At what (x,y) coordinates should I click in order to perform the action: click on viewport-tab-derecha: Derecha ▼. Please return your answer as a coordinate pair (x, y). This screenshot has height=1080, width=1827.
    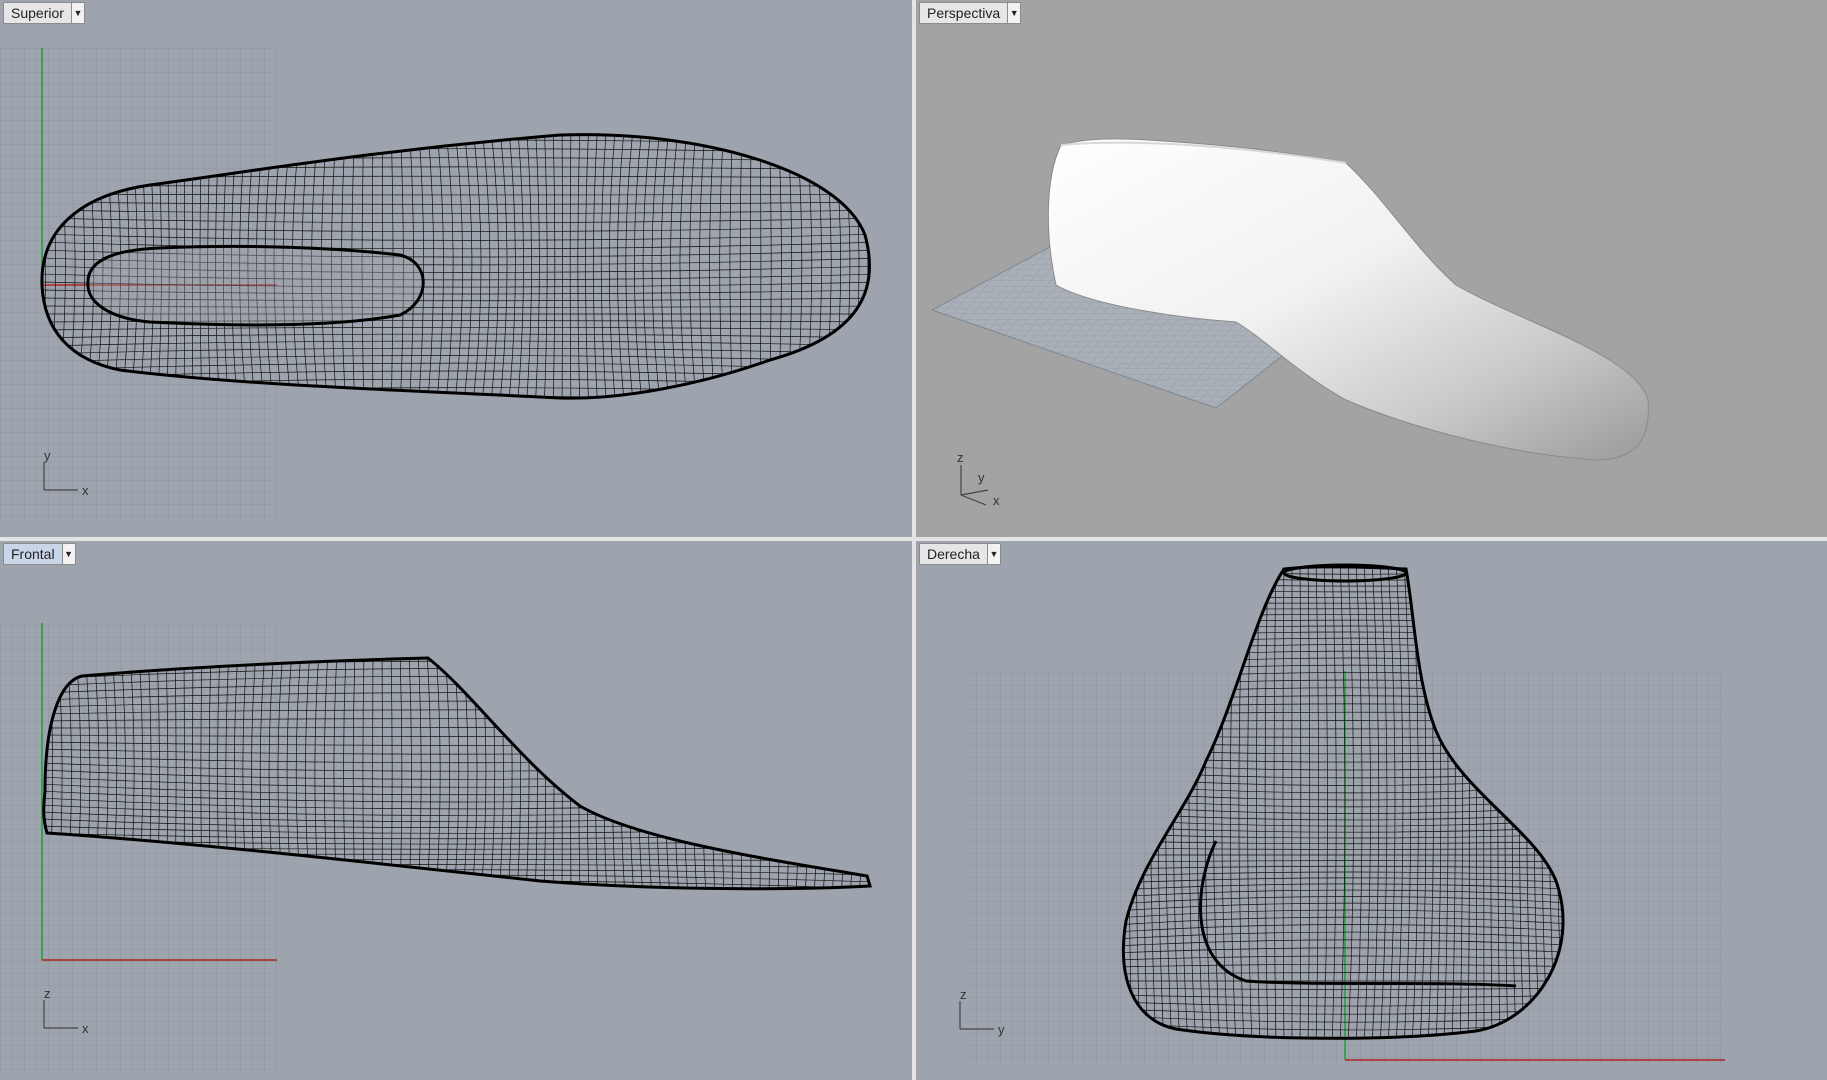
    Looking at the image, I should click on (960, 554).